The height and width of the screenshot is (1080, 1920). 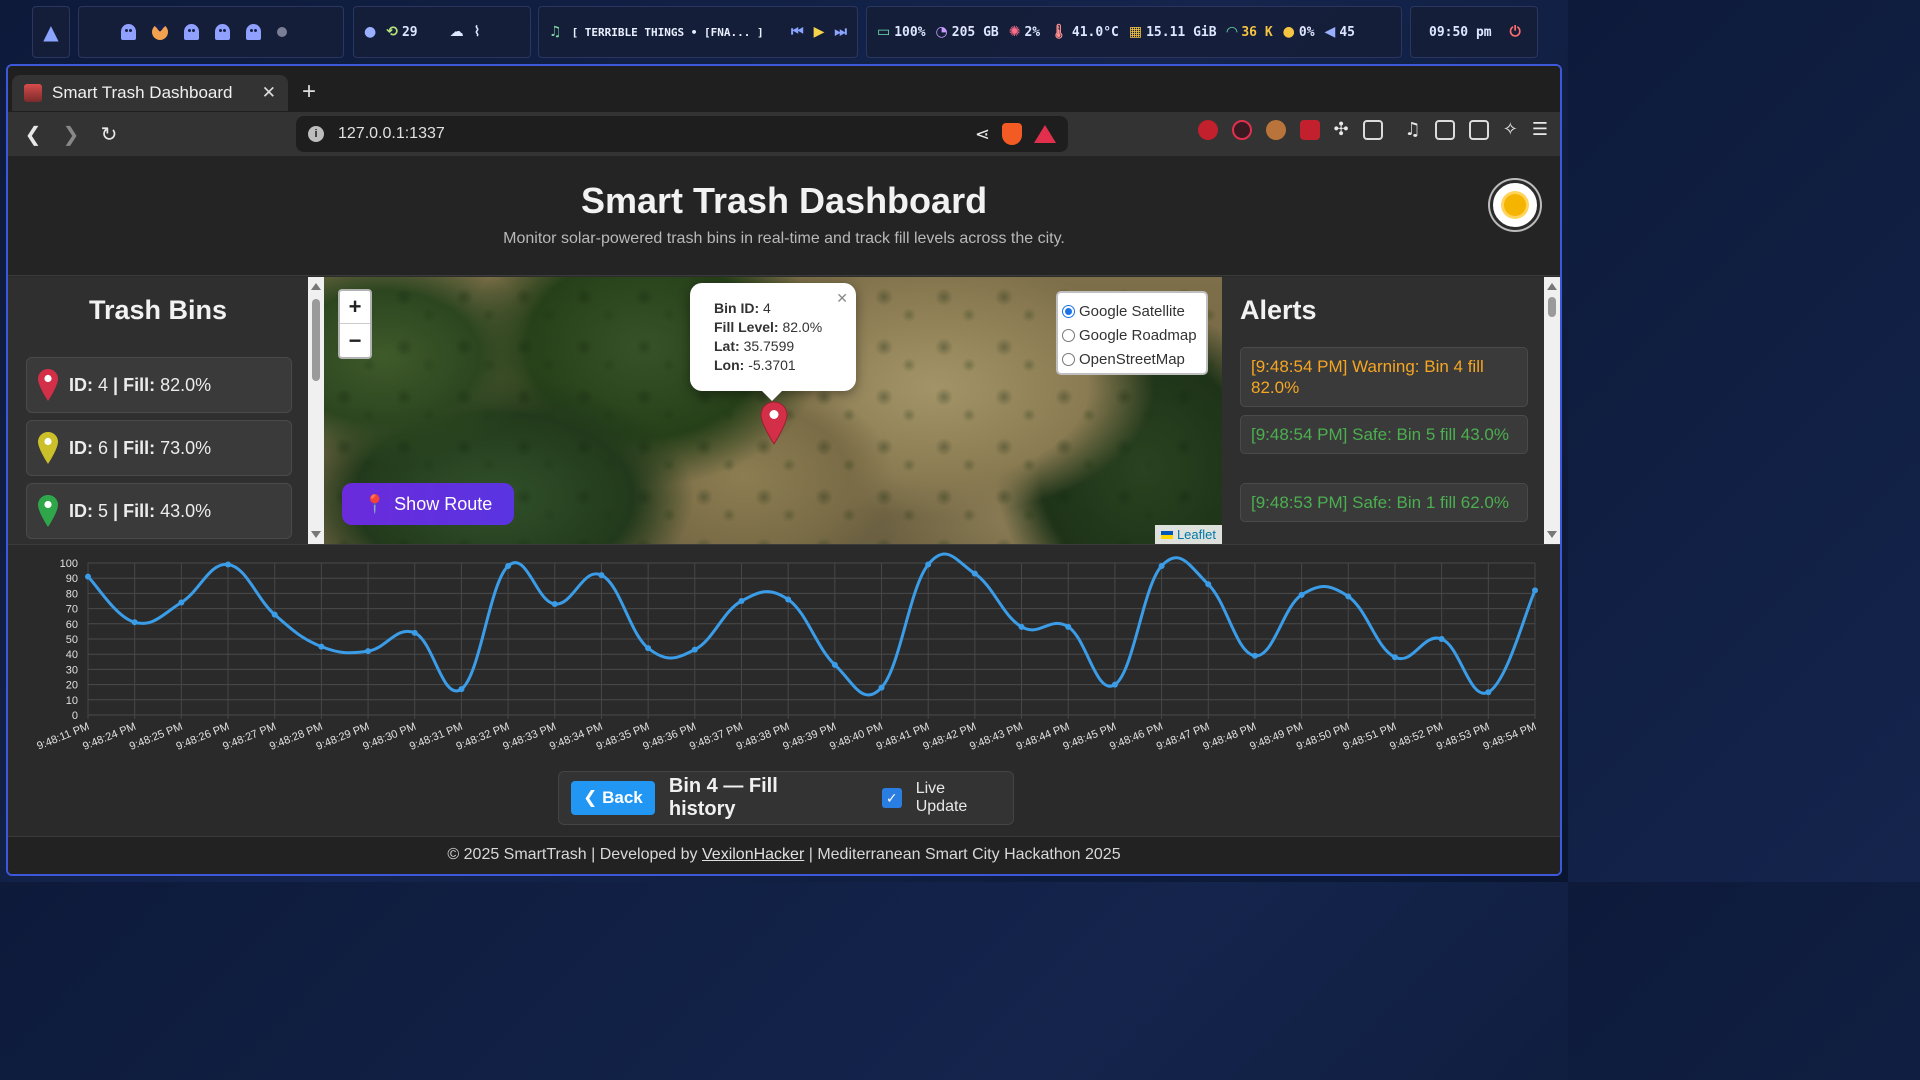 What do you see at coordinates (723, 797) in the screenshot?
I see `history-title: Bin 4 — Fill history` at bounding box center [723, 797].